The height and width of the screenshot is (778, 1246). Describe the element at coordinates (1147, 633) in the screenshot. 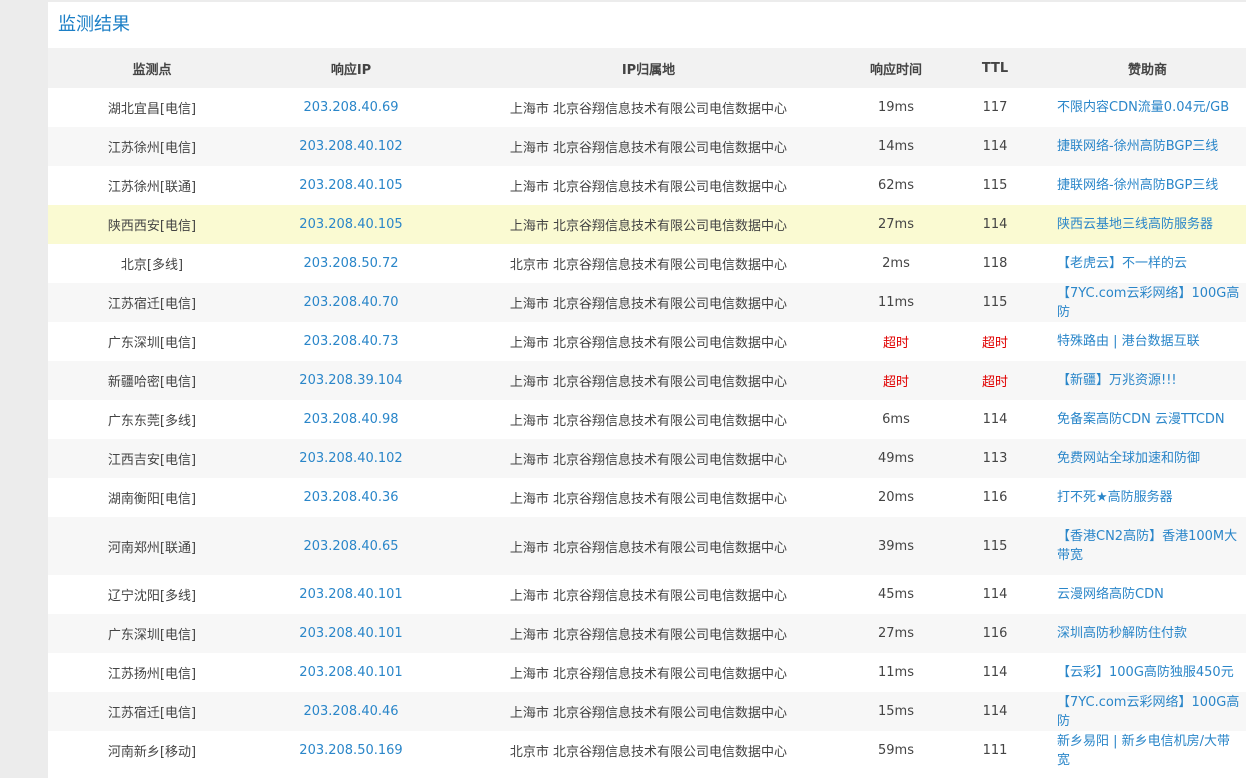

I see `sponsor-link: 深圳高防秒解防住付款` at that location.